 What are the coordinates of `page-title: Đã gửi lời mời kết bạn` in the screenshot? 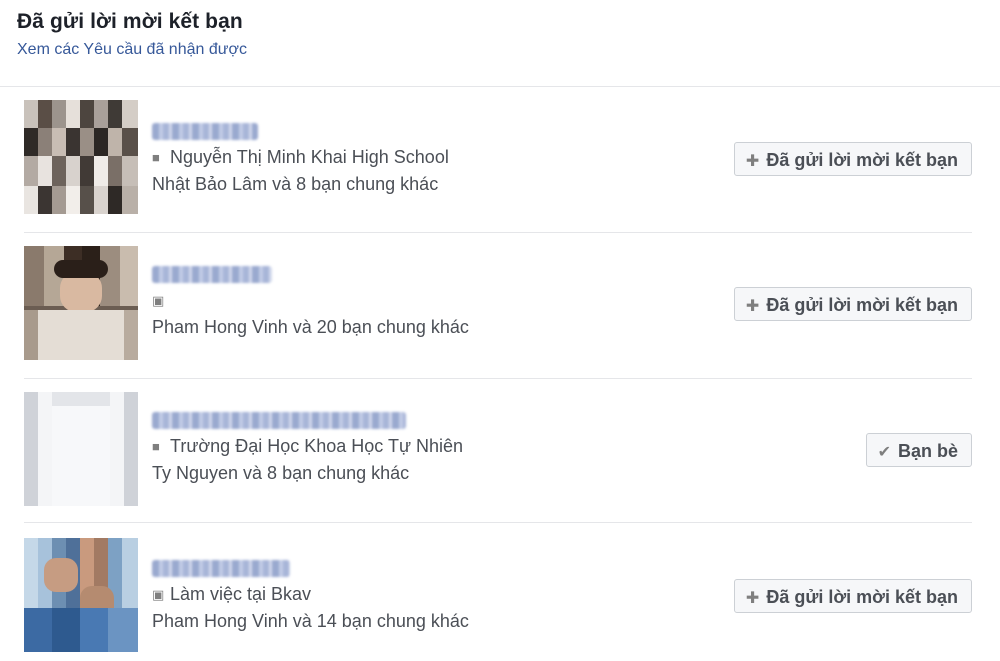 It's located at (130, 21).